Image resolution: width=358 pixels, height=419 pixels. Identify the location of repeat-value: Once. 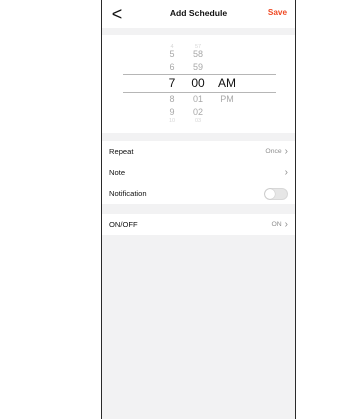
(273, 151).